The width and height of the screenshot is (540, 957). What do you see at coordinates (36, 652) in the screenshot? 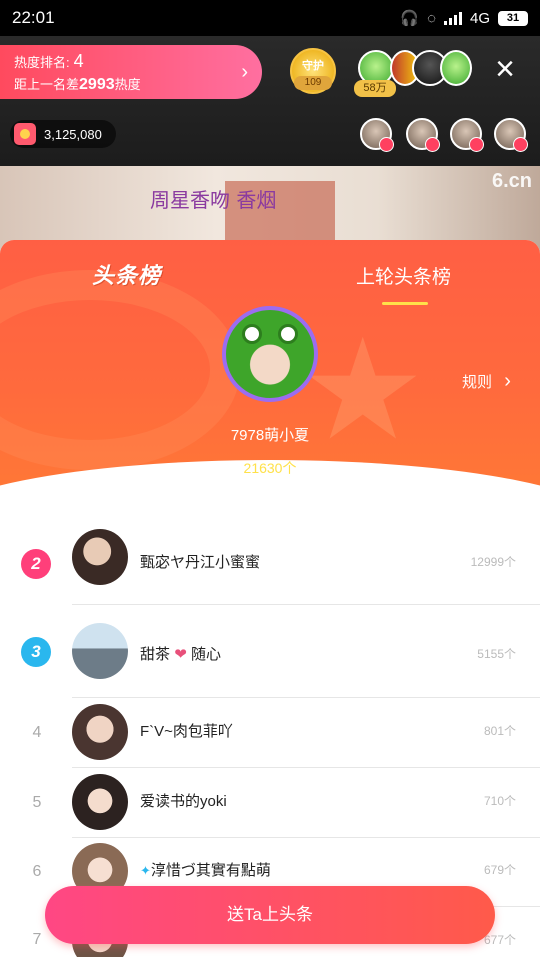
I see `rank-medal-3: 3` at bounding box center [36, 652].